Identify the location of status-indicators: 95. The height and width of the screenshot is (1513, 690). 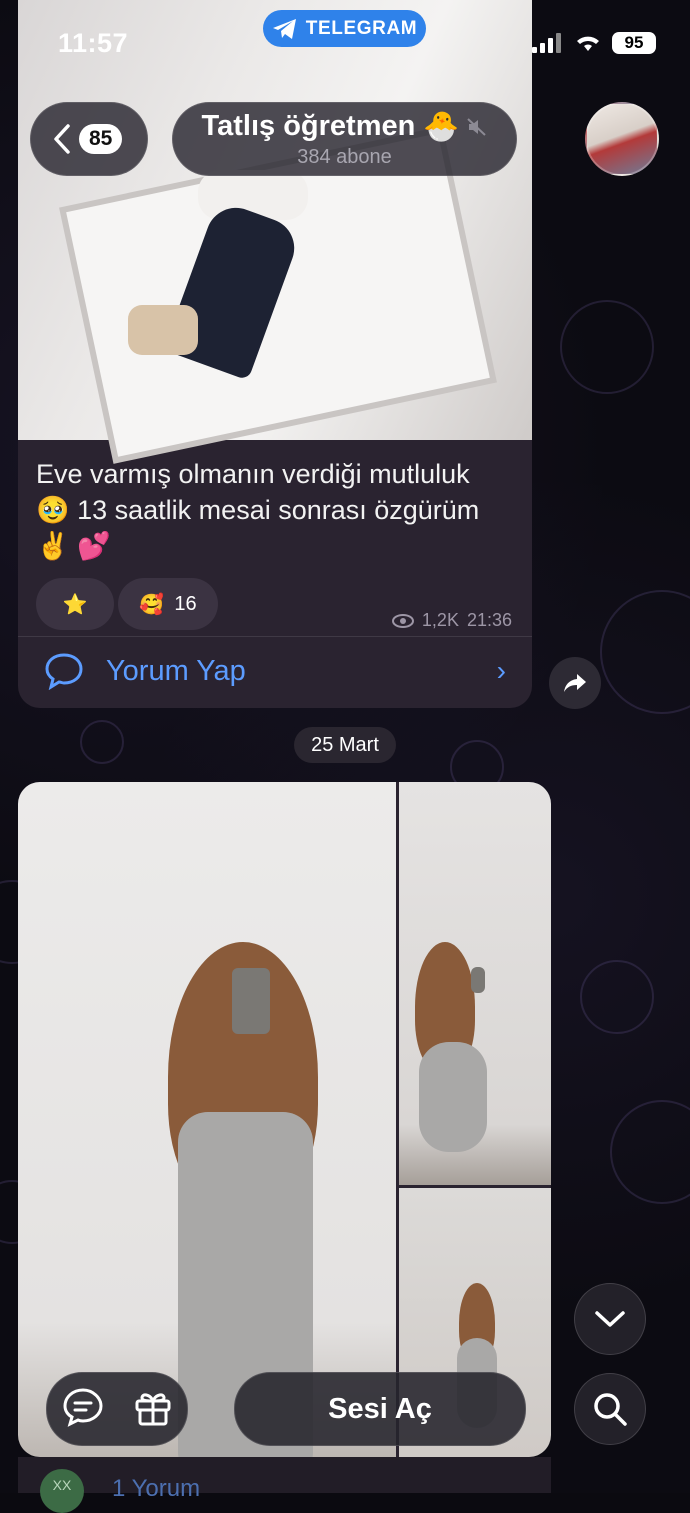
(594, 43).